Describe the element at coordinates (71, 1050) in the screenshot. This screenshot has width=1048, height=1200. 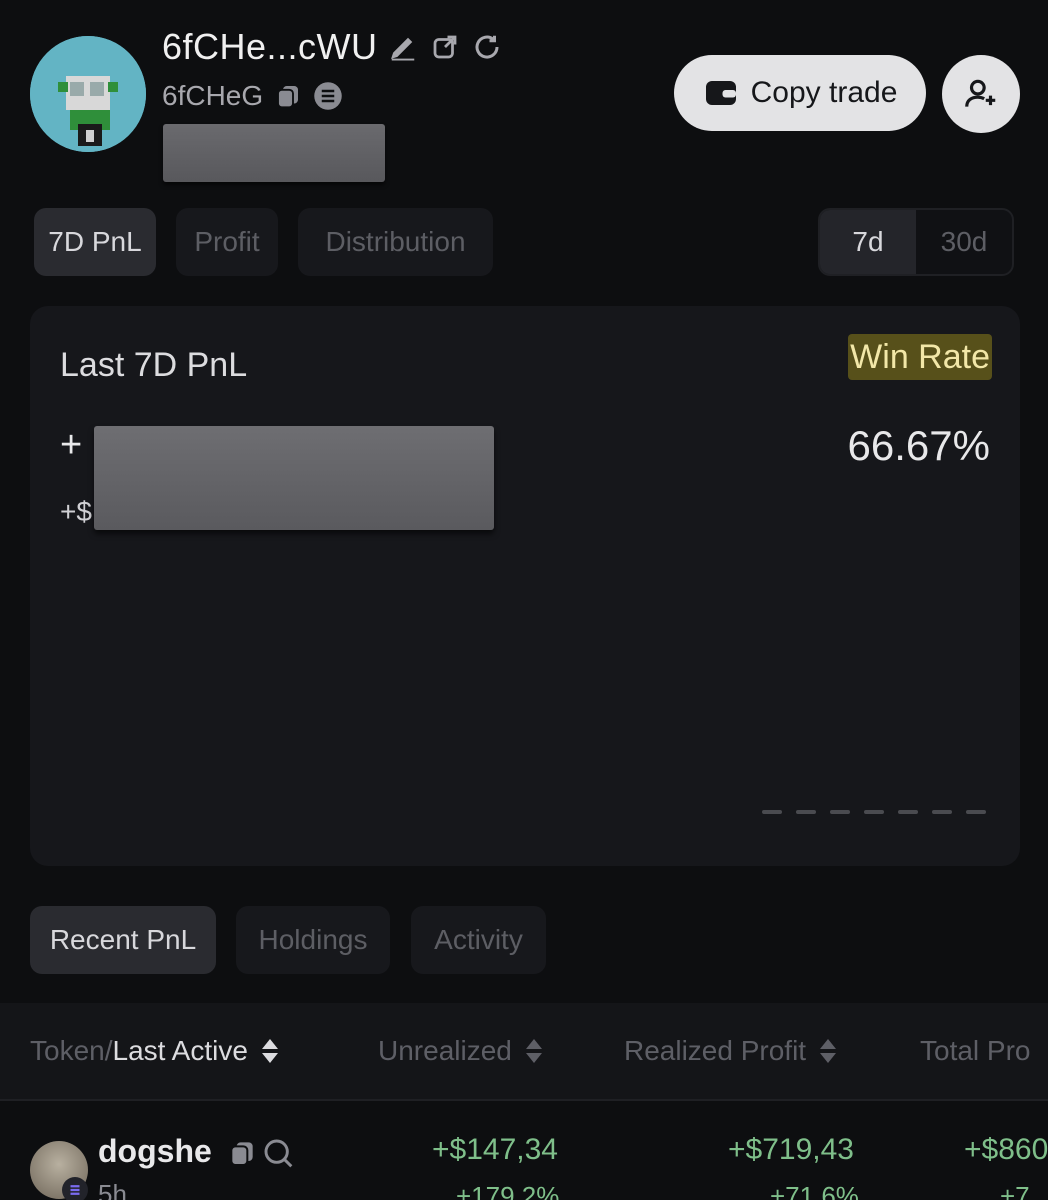
I see `col-token-label: Token/` at that location.